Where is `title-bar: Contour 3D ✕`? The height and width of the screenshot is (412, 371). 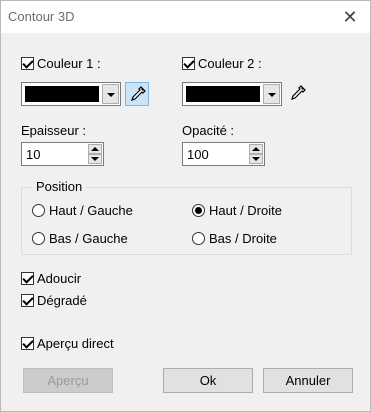
title-bar: Contour 3D ✕ is located at coordinates (185, 17).